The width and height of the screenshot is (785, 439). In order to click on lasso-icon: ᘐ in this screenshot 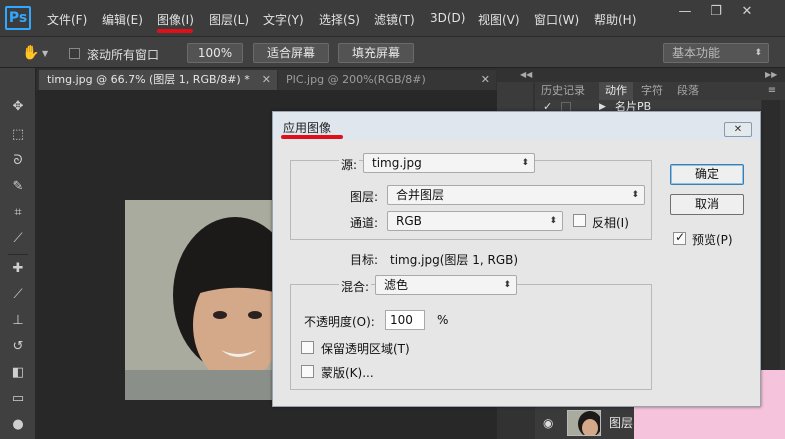, I will do `click(18, 161)`.